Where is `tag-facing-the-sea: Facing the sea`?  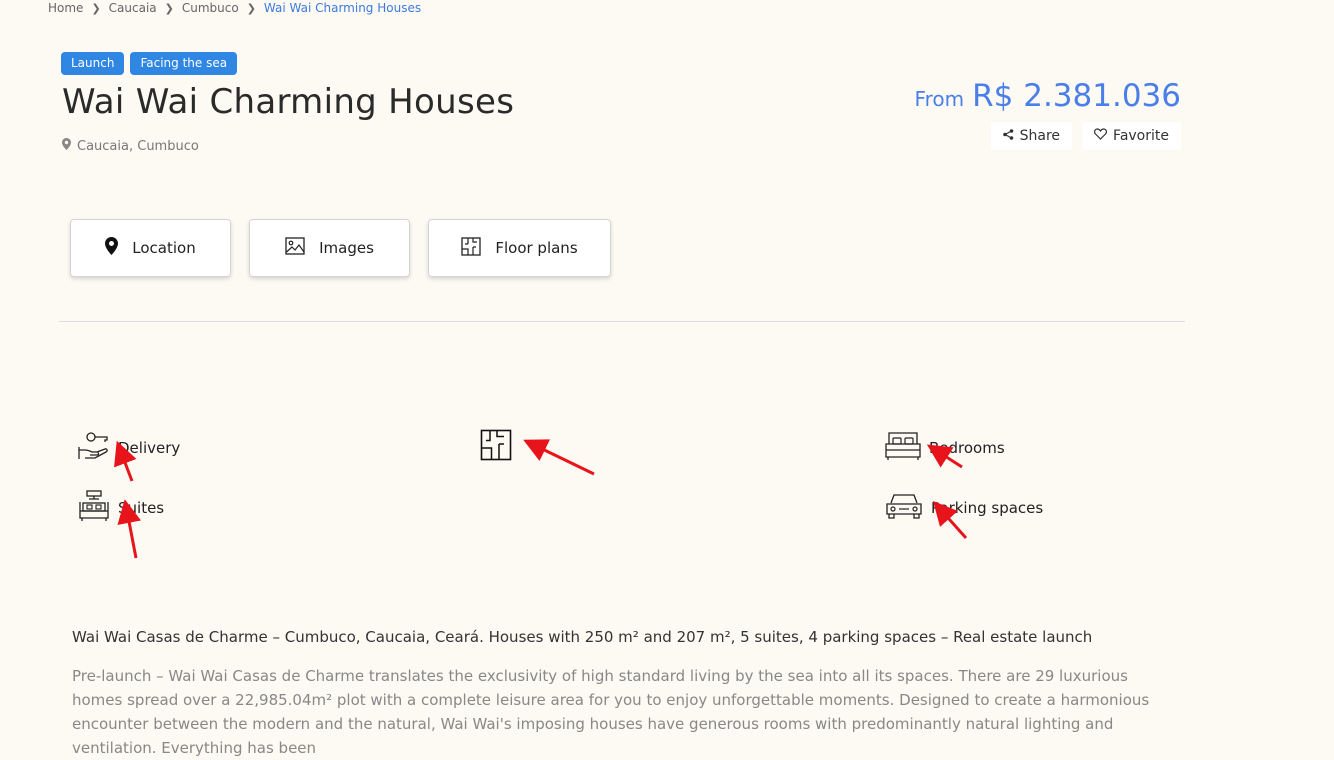 tag-facing-the-sea: Facing the sea is located at coordinates (184, 63).